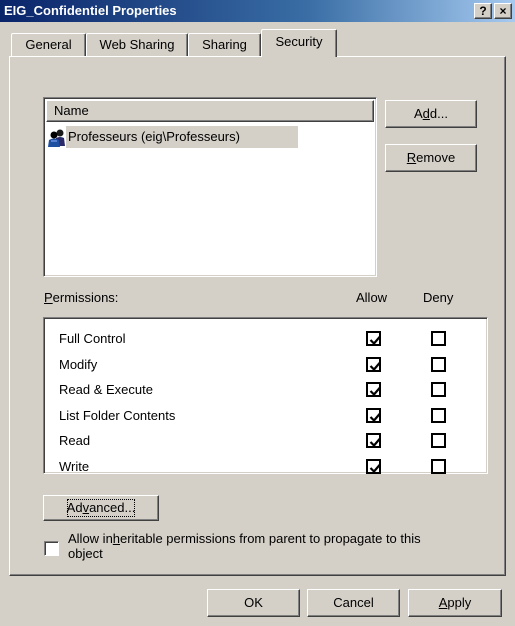 The image size is (515, 626). I want to click on cancel-button: Cancel, so click(353, 603).